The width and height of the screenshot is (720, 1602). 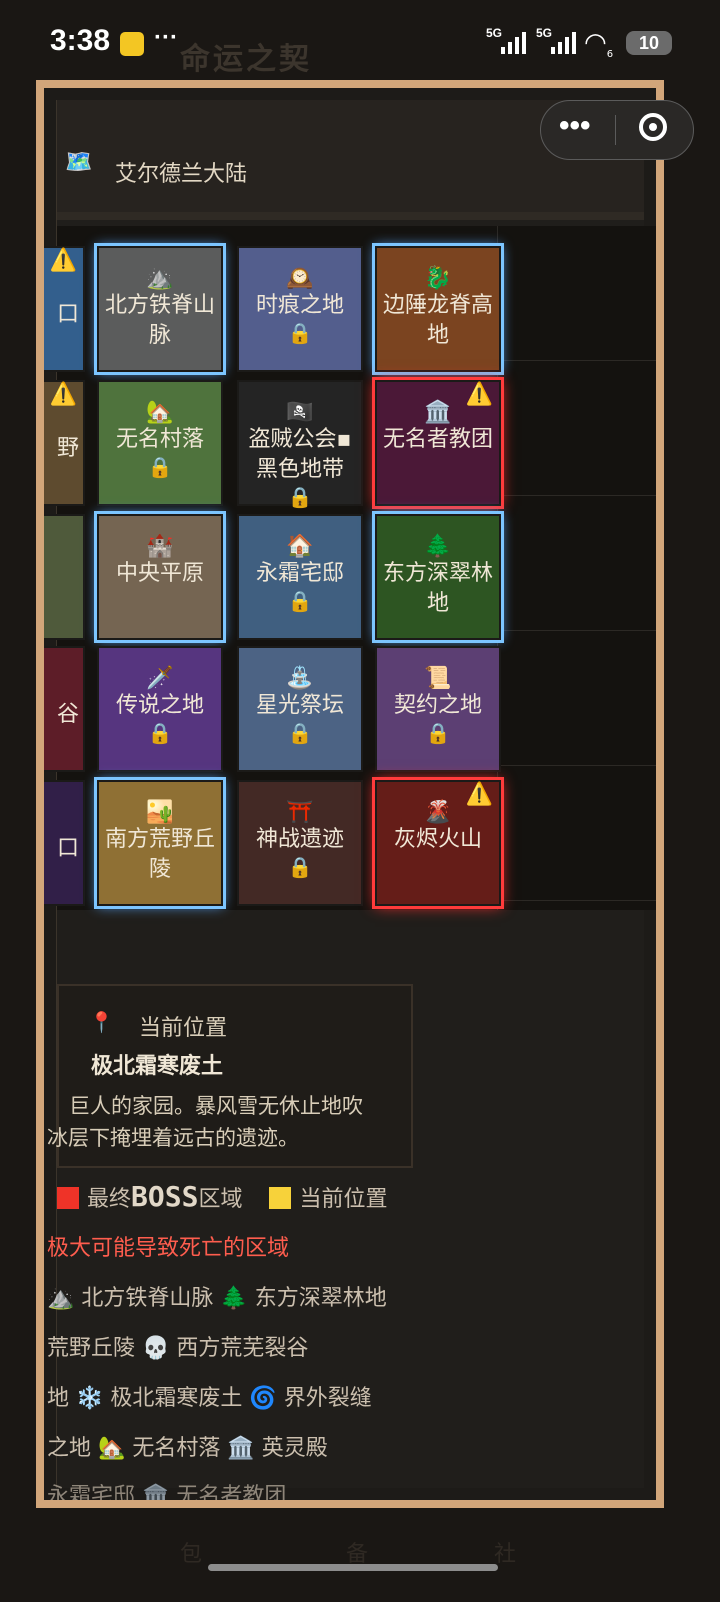 I want to click on region-name: 传说之地, so click(x=159, y=705).